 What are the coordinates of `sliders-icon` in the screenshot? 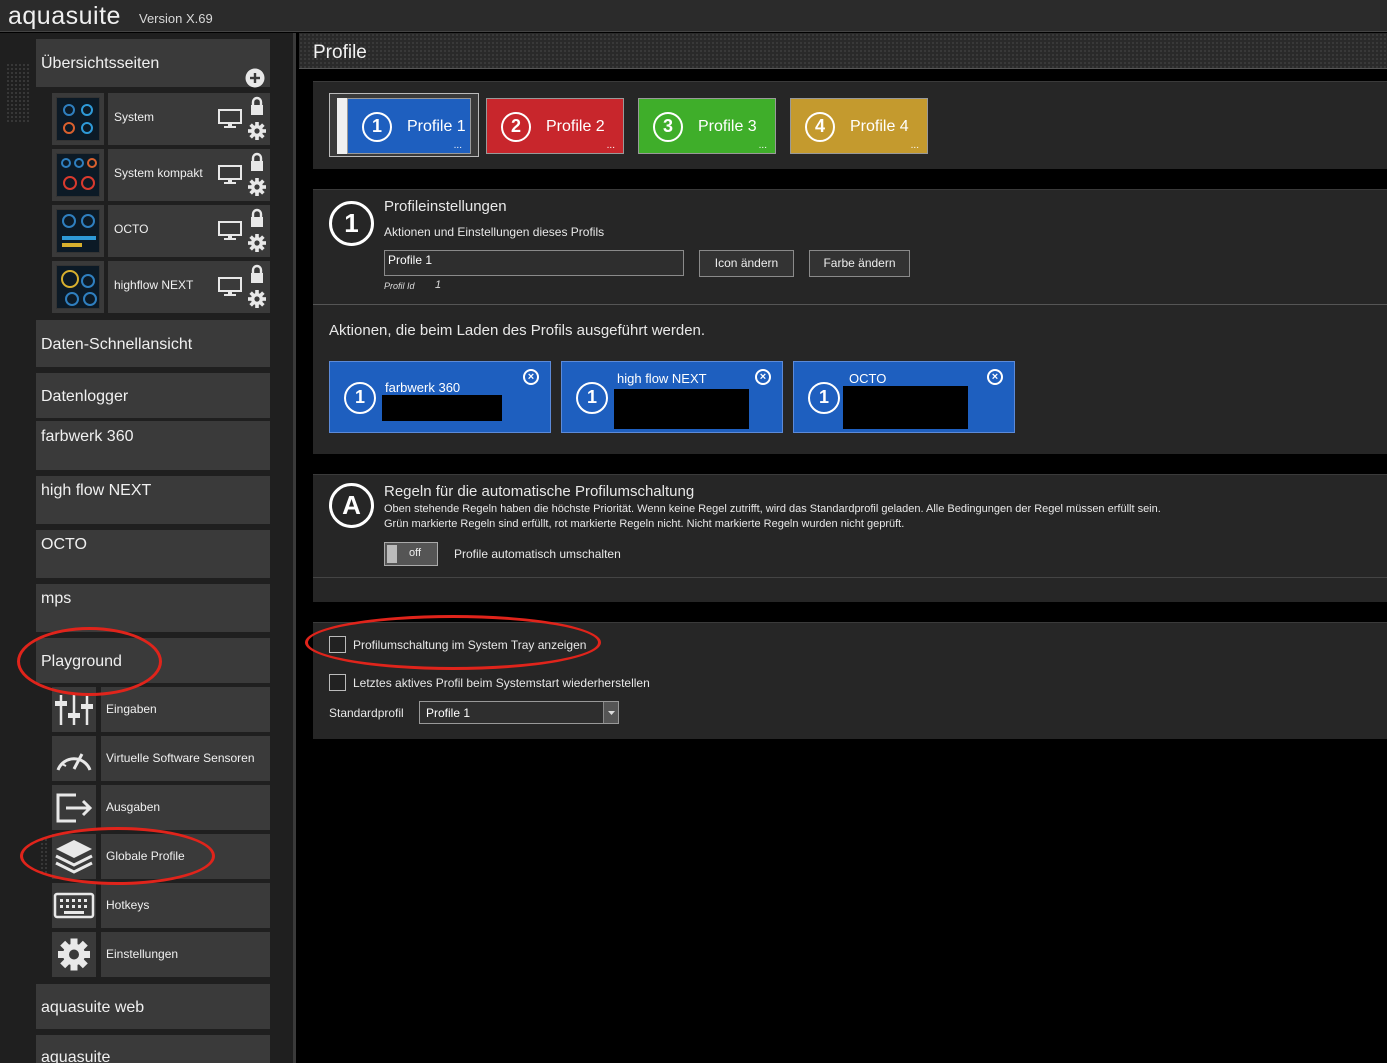 It's located at (74, 710).